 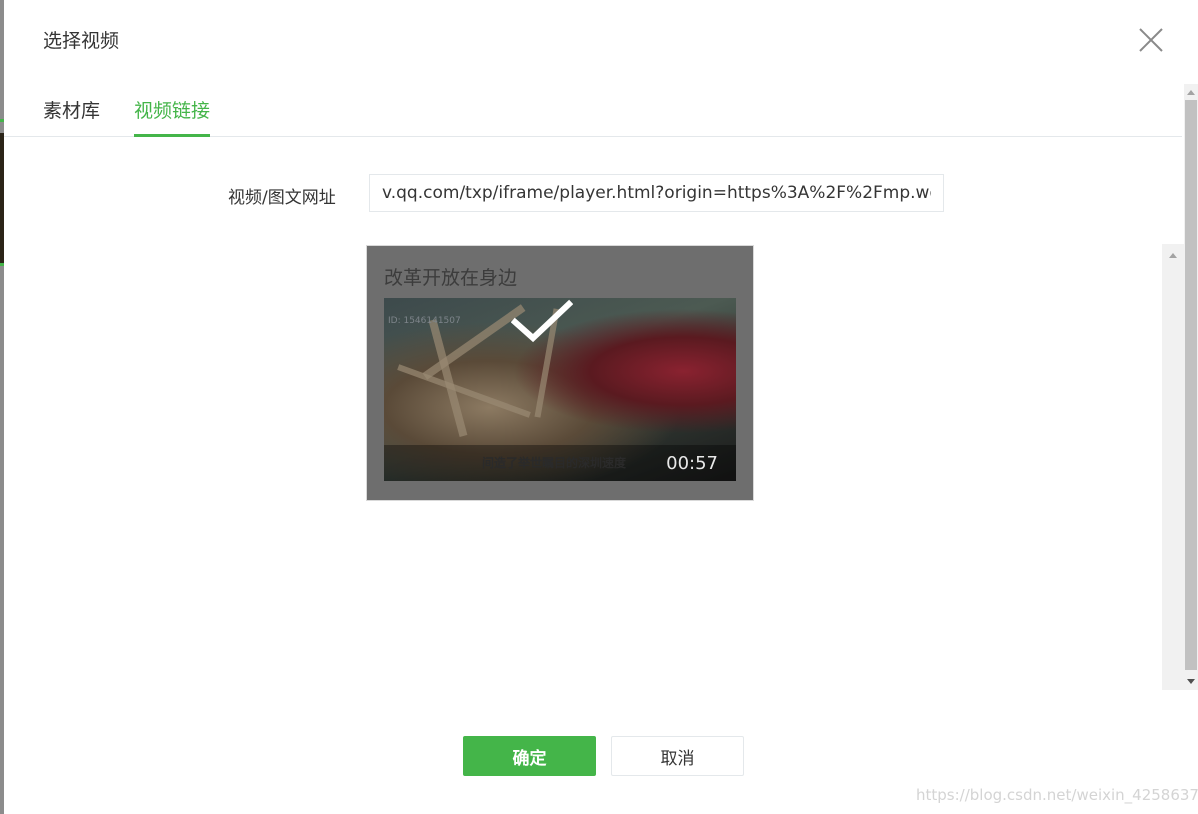 I want to click on confirm-button: 确定, so click(x=529, y=756).